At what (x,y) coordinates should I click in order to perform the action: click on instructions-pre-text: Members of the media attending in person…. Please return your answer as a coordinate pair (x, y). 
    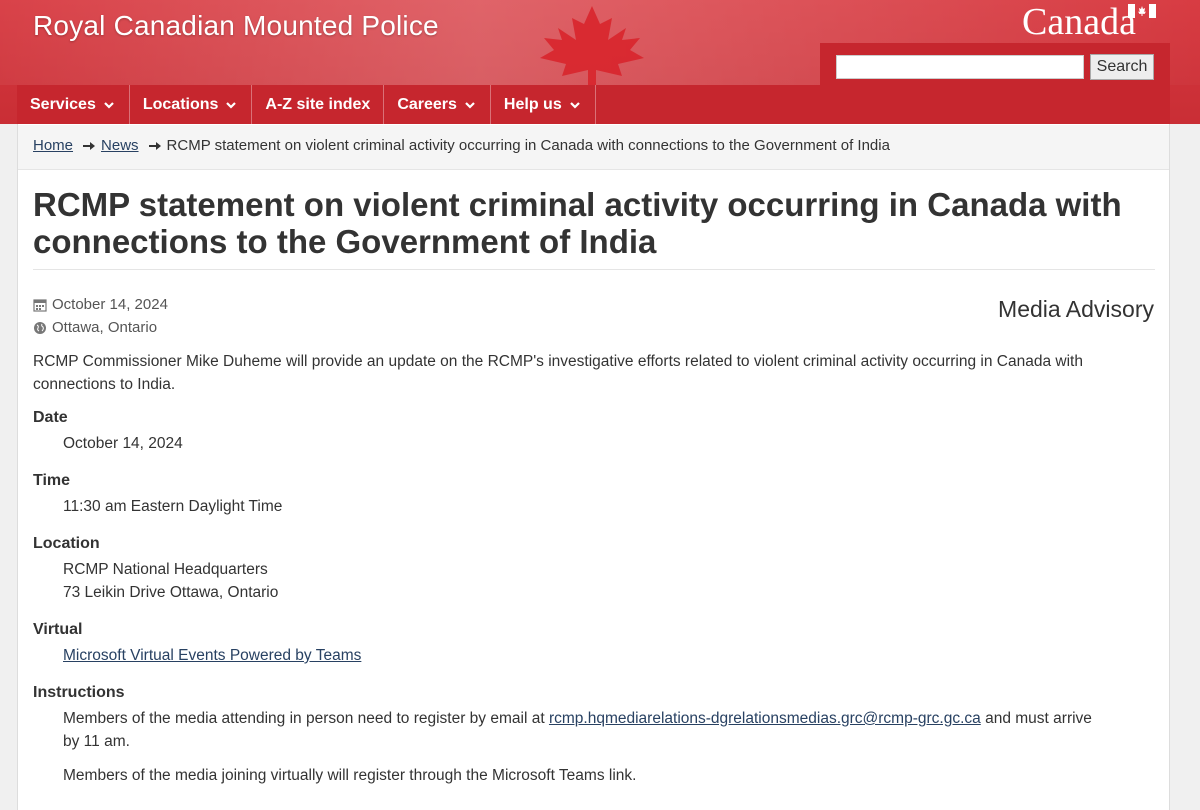
    Looking at the image, I should click on (304, 718).